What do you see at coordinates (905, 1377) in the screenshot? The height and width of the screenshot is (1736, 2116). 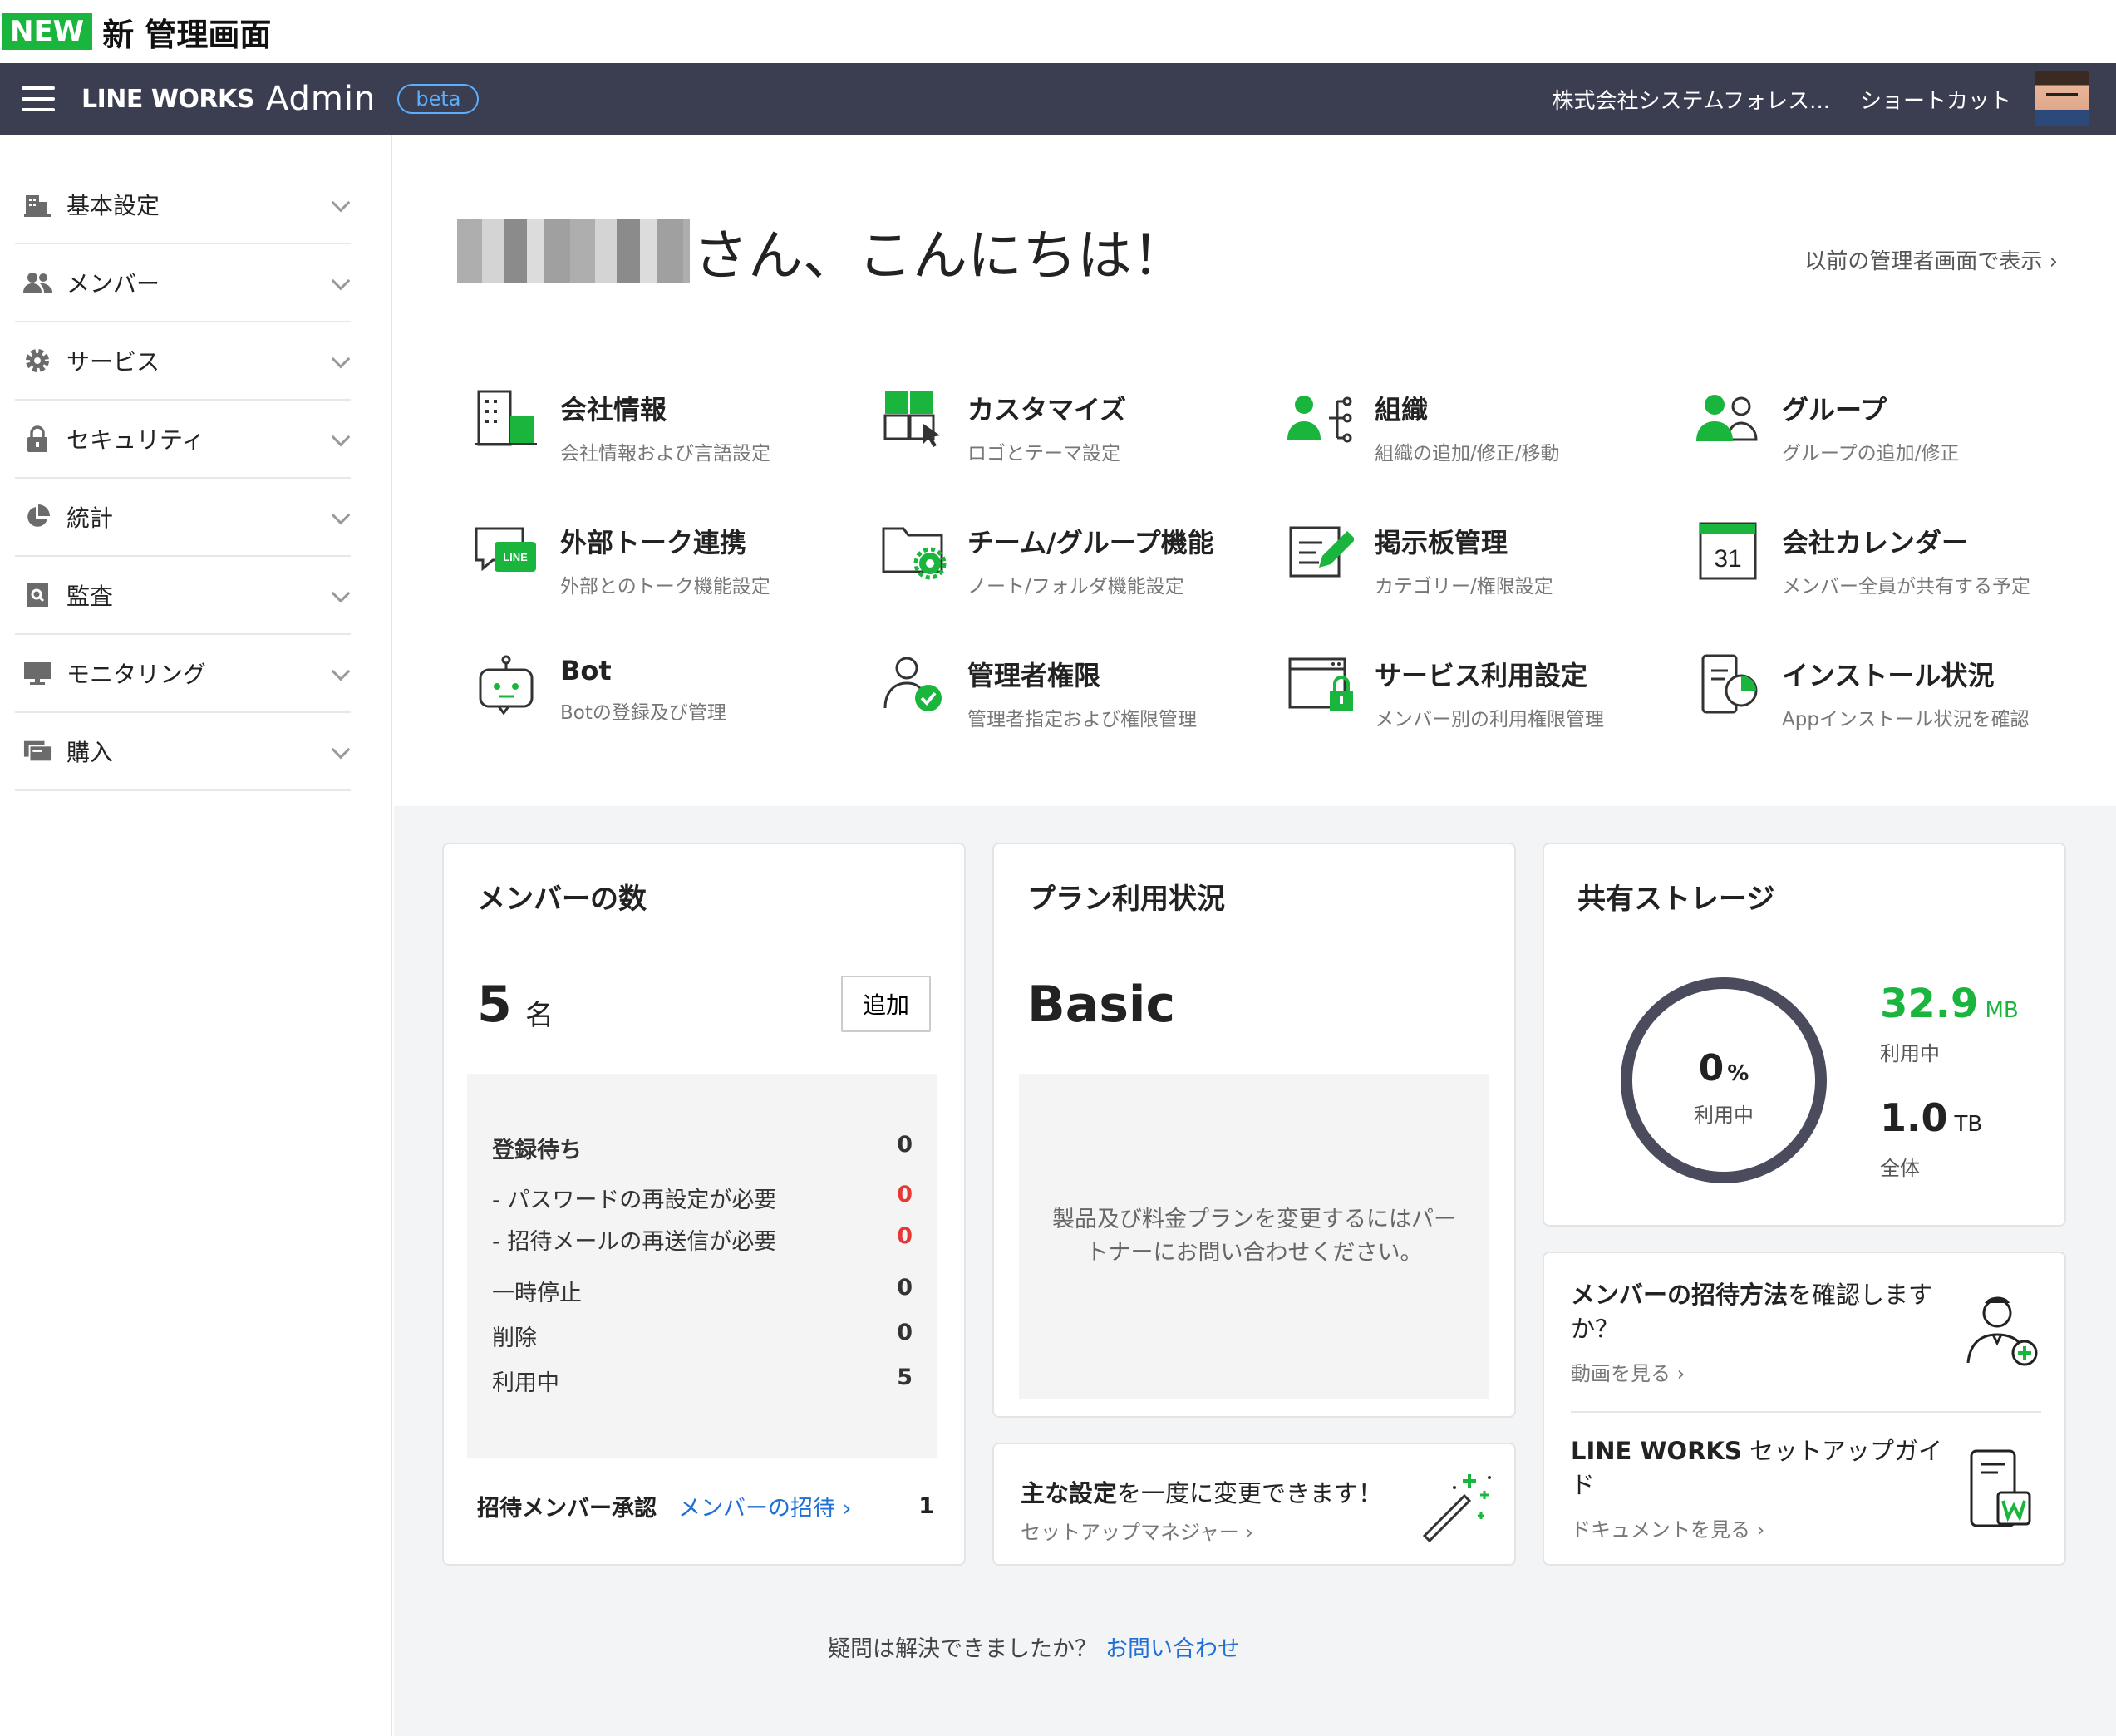 I see `stat-value: 5` at bounding box center [905, 1377].